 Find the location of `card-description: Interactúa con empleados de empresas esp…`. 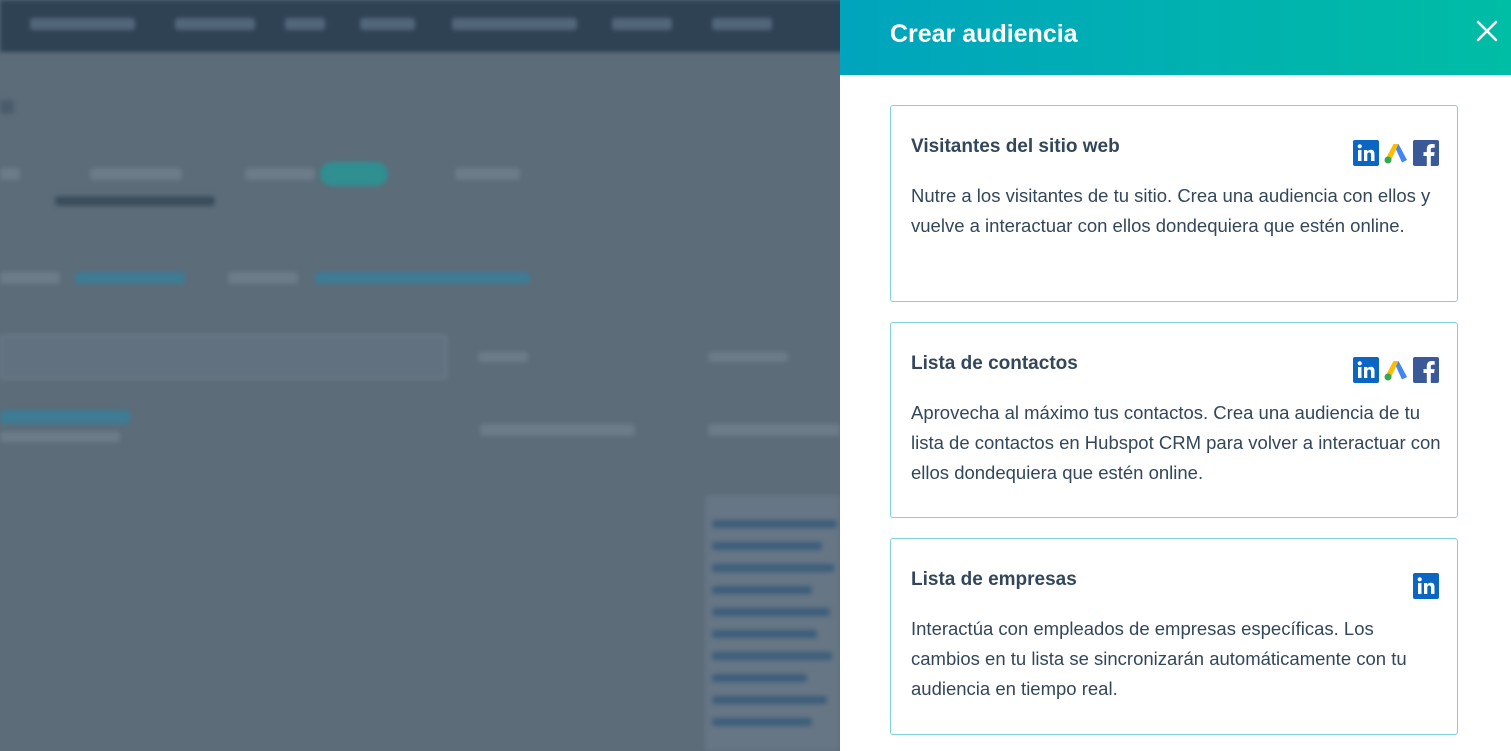

card-description: Interactúa con empleados de empresas esp… is located at coordinates (1159, 658).